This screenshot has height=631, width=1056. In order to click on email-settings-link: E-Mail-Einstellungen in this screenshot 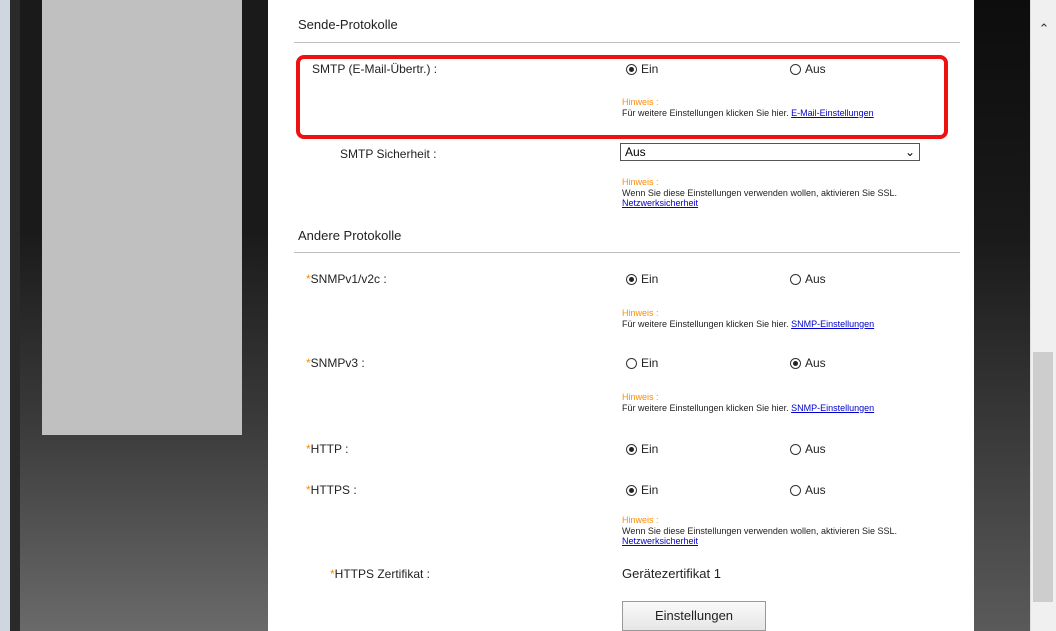, I will do `click(832, 113)`.